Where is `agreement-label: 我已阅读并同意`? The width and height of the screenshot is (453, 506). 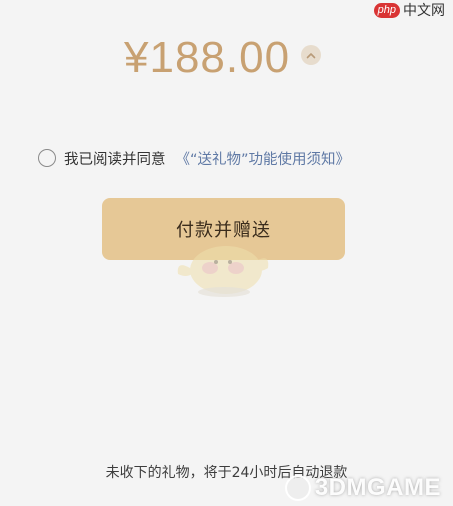 agreement-label: 我已阅读并同意 is located at coordinates (115, 159).